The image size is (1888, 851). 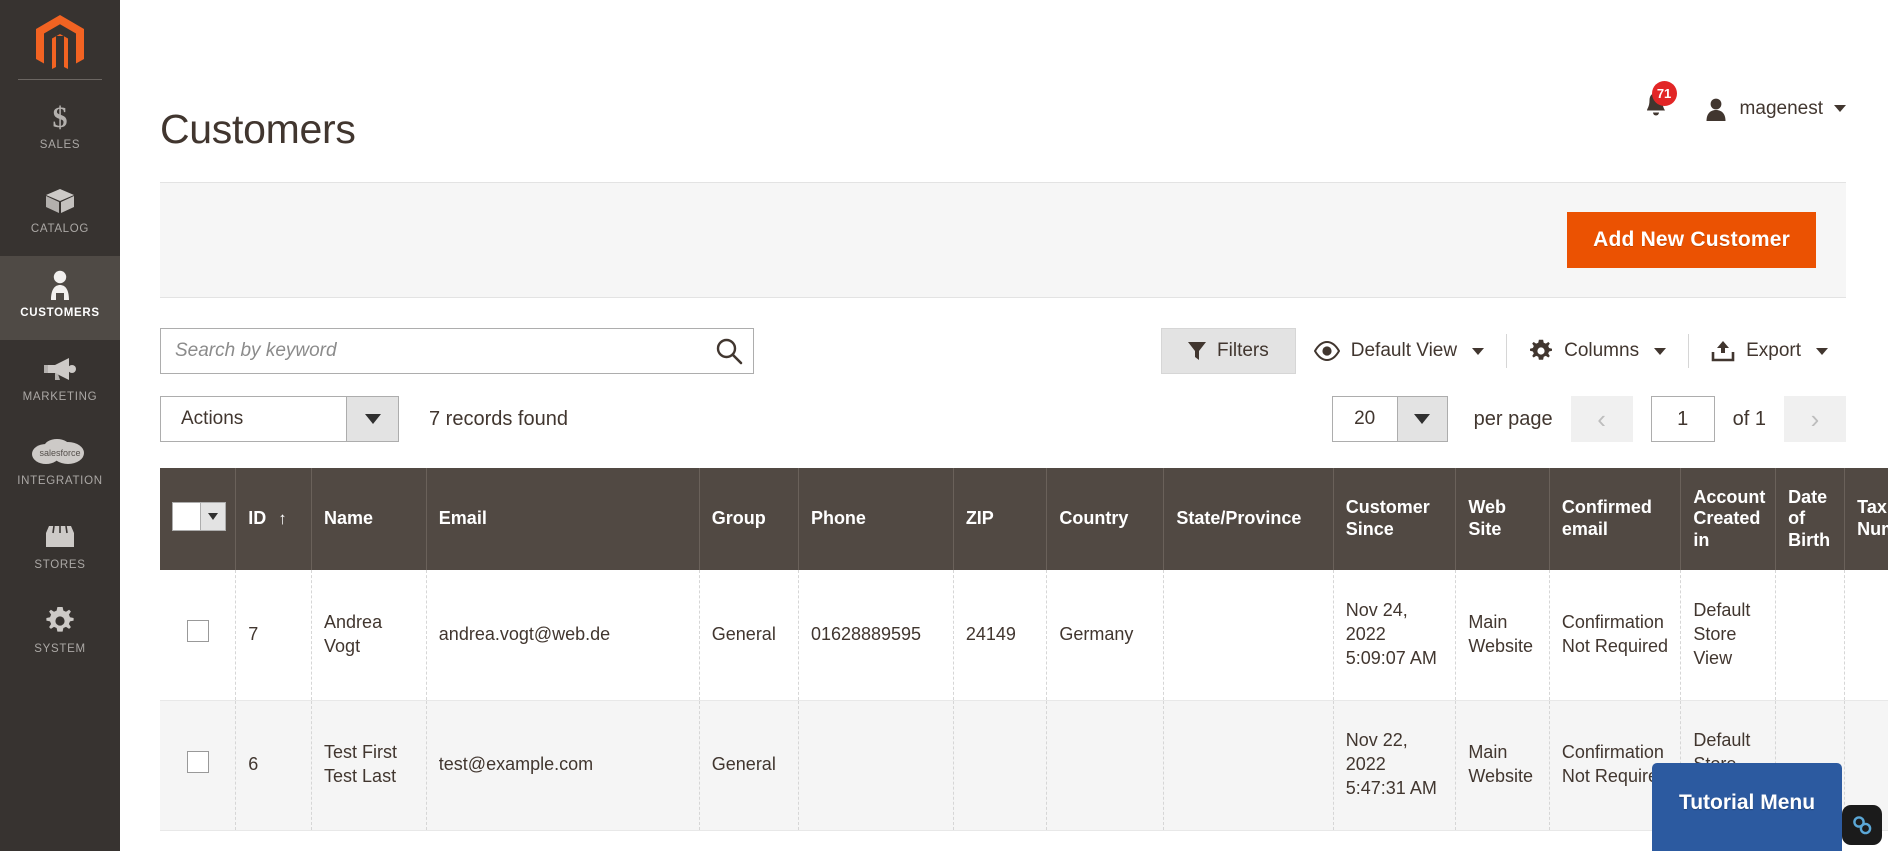 I want to click on person-icon, so click(x=60, y=285).